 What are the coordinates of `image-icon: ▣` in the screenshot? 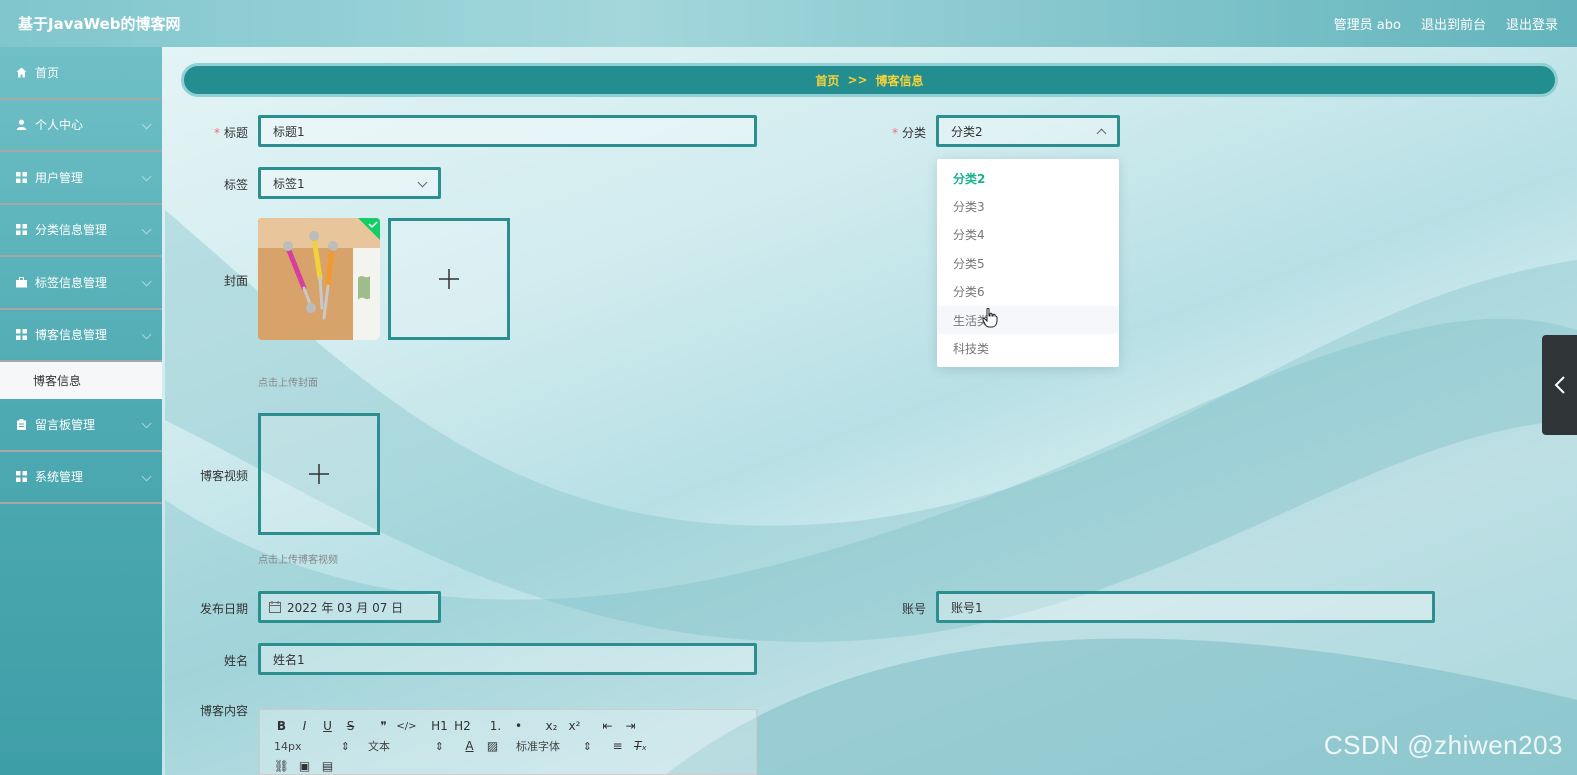 It's located at (304, 766).